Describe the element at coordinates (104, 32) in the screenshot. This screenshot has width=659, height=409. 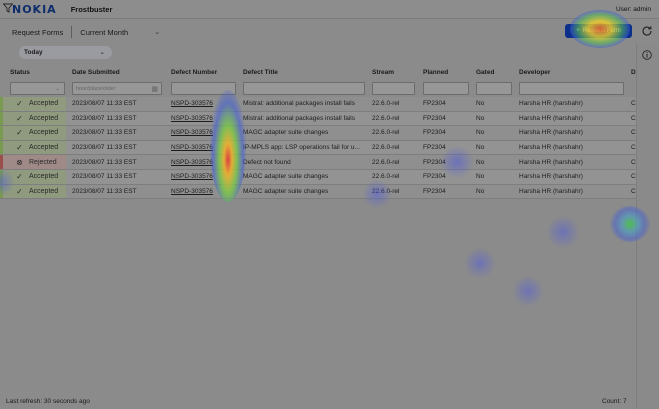
I see `period-select: Current Month` at that location.